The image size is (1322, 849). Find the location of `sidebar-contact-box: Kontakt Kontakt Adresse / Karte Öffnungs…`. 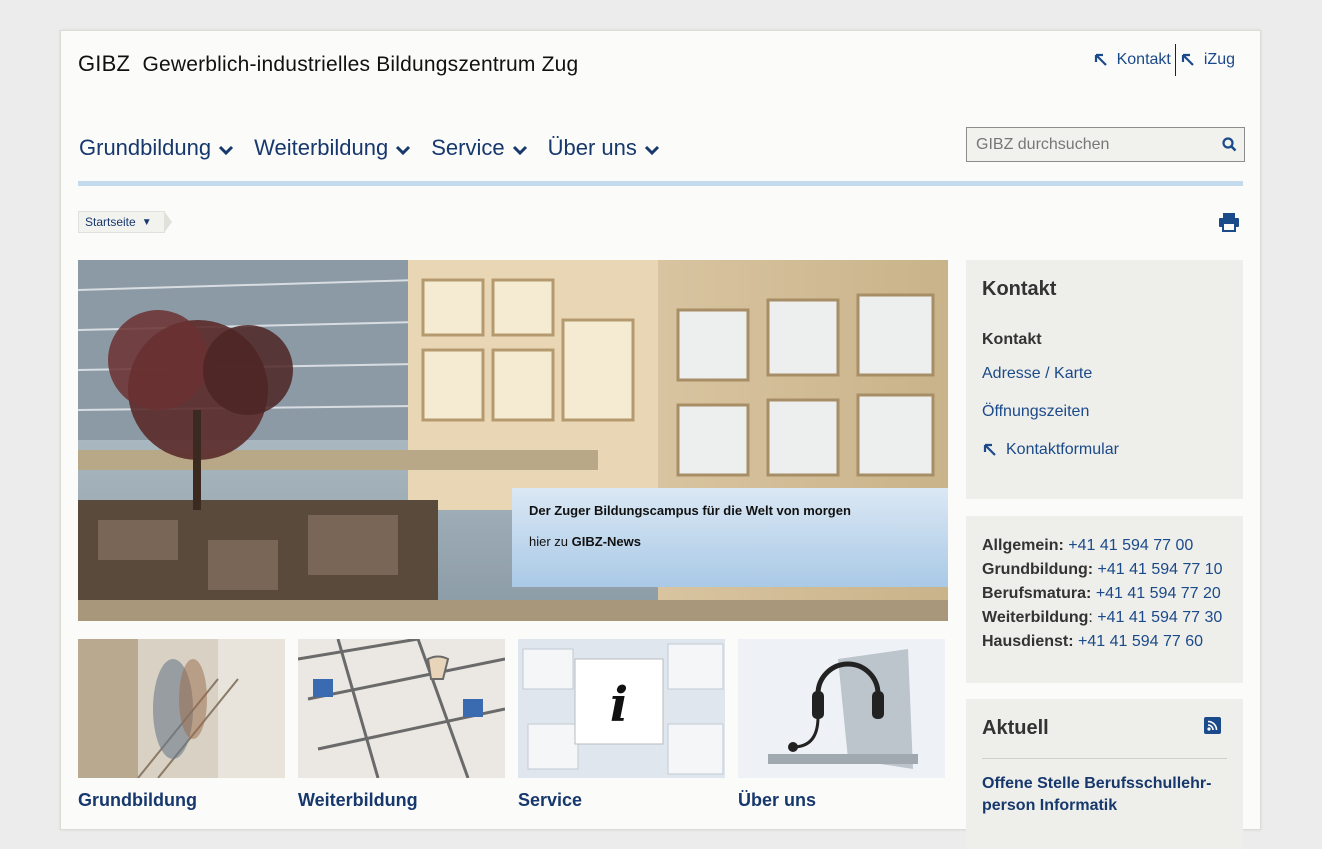

sidebar-contact-box: Kontakt Kontakt Adresse / Karte Öffnungs… is located at coordinates (1104, 379).